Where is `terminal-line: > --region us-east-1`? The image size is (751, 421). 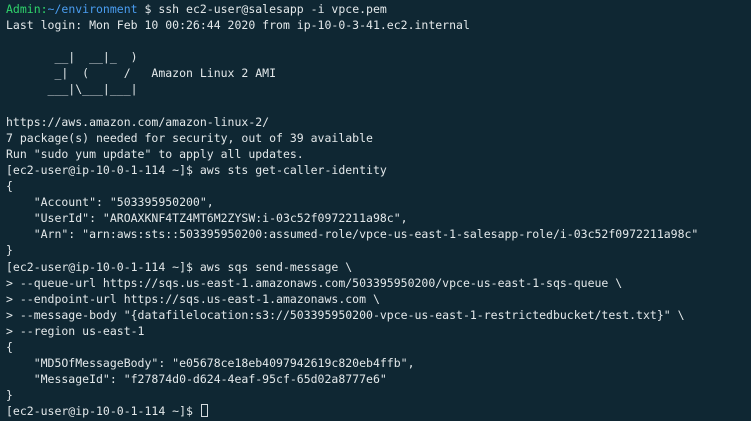 terminal-line: > --region us-east-1 is located at coordinates (375, 331).